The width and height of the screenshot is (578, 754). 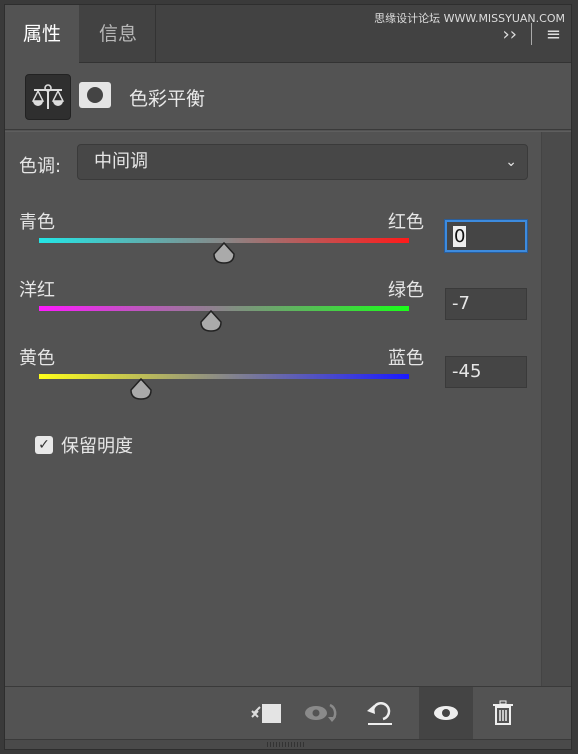 What do you see at coordinates (48, 97) in the screenshot?
I see `balance-scale-icon` at bounding box center [48, 97].